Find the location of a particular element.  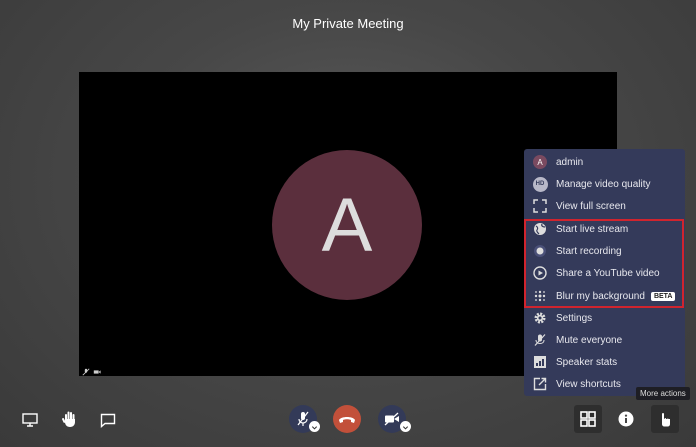

raise-hand-button is located at coordinates (70, 419).